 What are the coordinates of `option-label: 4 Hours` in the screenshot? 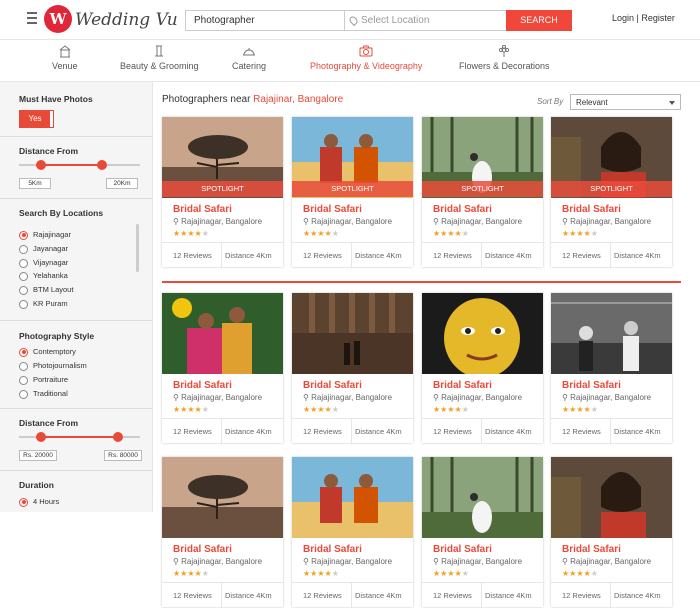 It's located at (46, 501).